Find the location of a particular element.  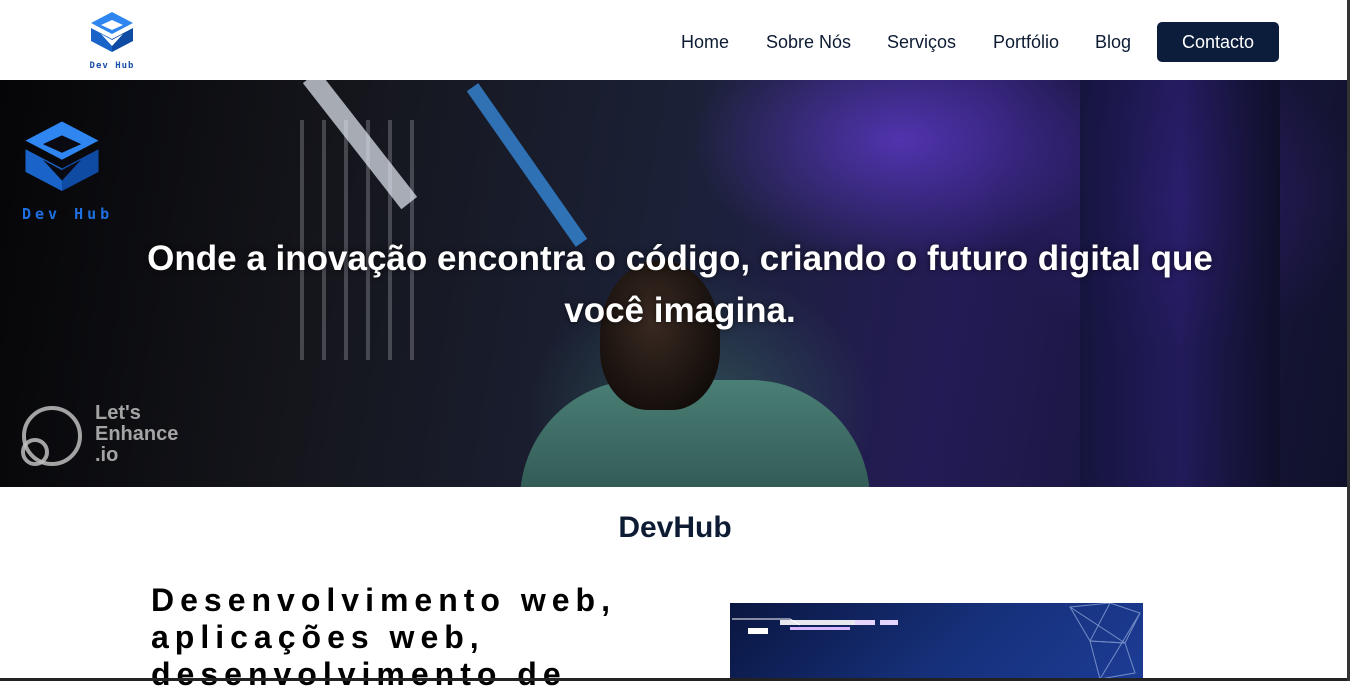

watermark-line: .io is located at coordinates (107, 455).